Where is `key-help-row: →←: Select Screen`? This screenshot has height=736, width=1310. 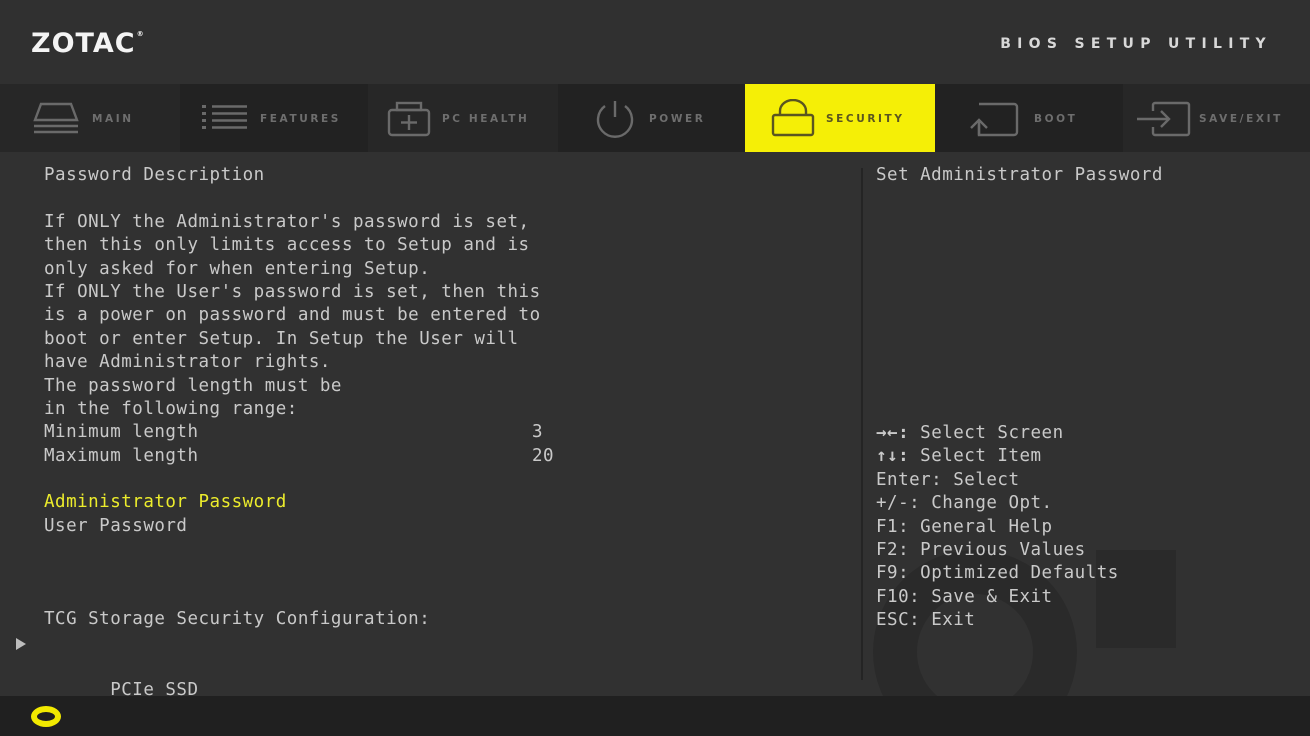
key-help-row: →←: Select Screen is located at coordinates (997, 433).